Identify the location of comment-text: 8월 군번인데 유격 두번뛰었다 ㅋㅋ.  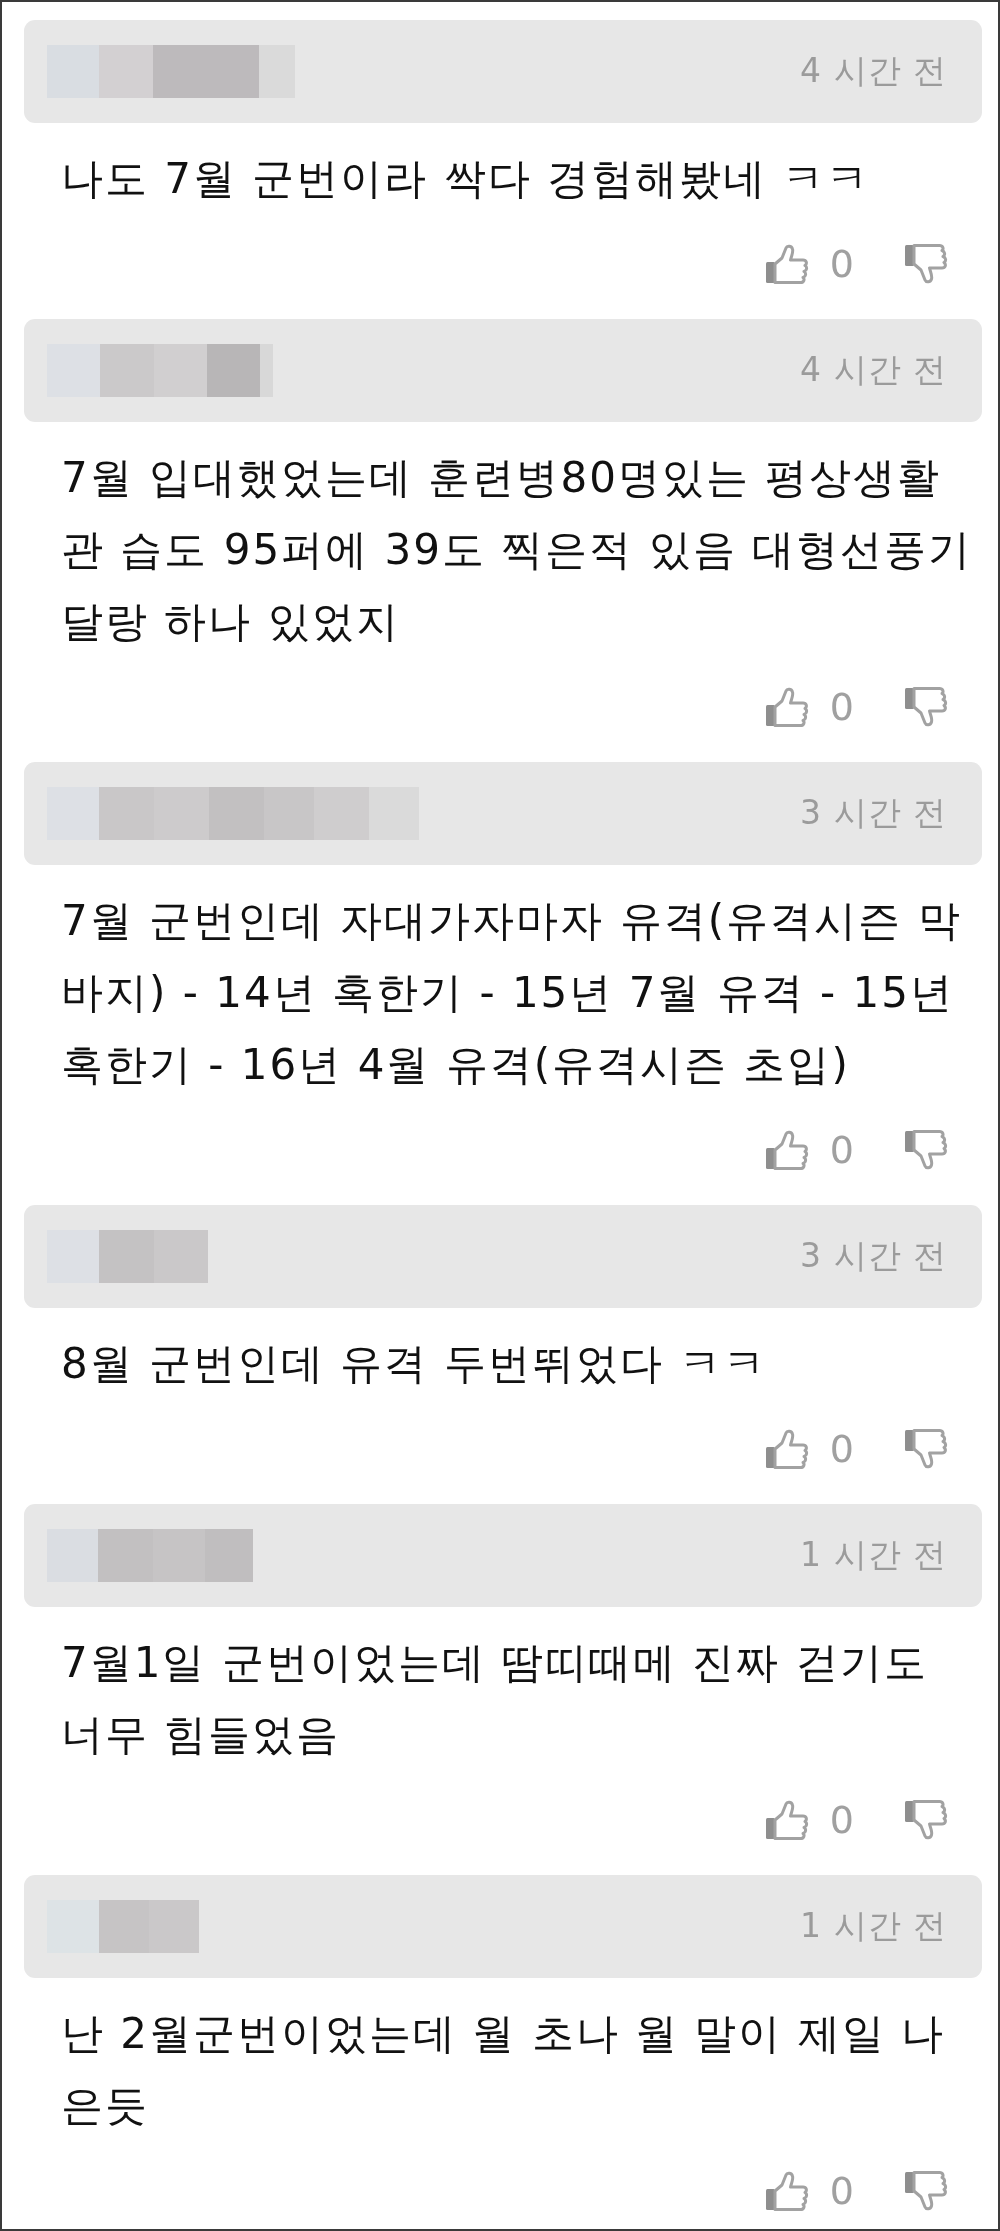
(415, 1364).